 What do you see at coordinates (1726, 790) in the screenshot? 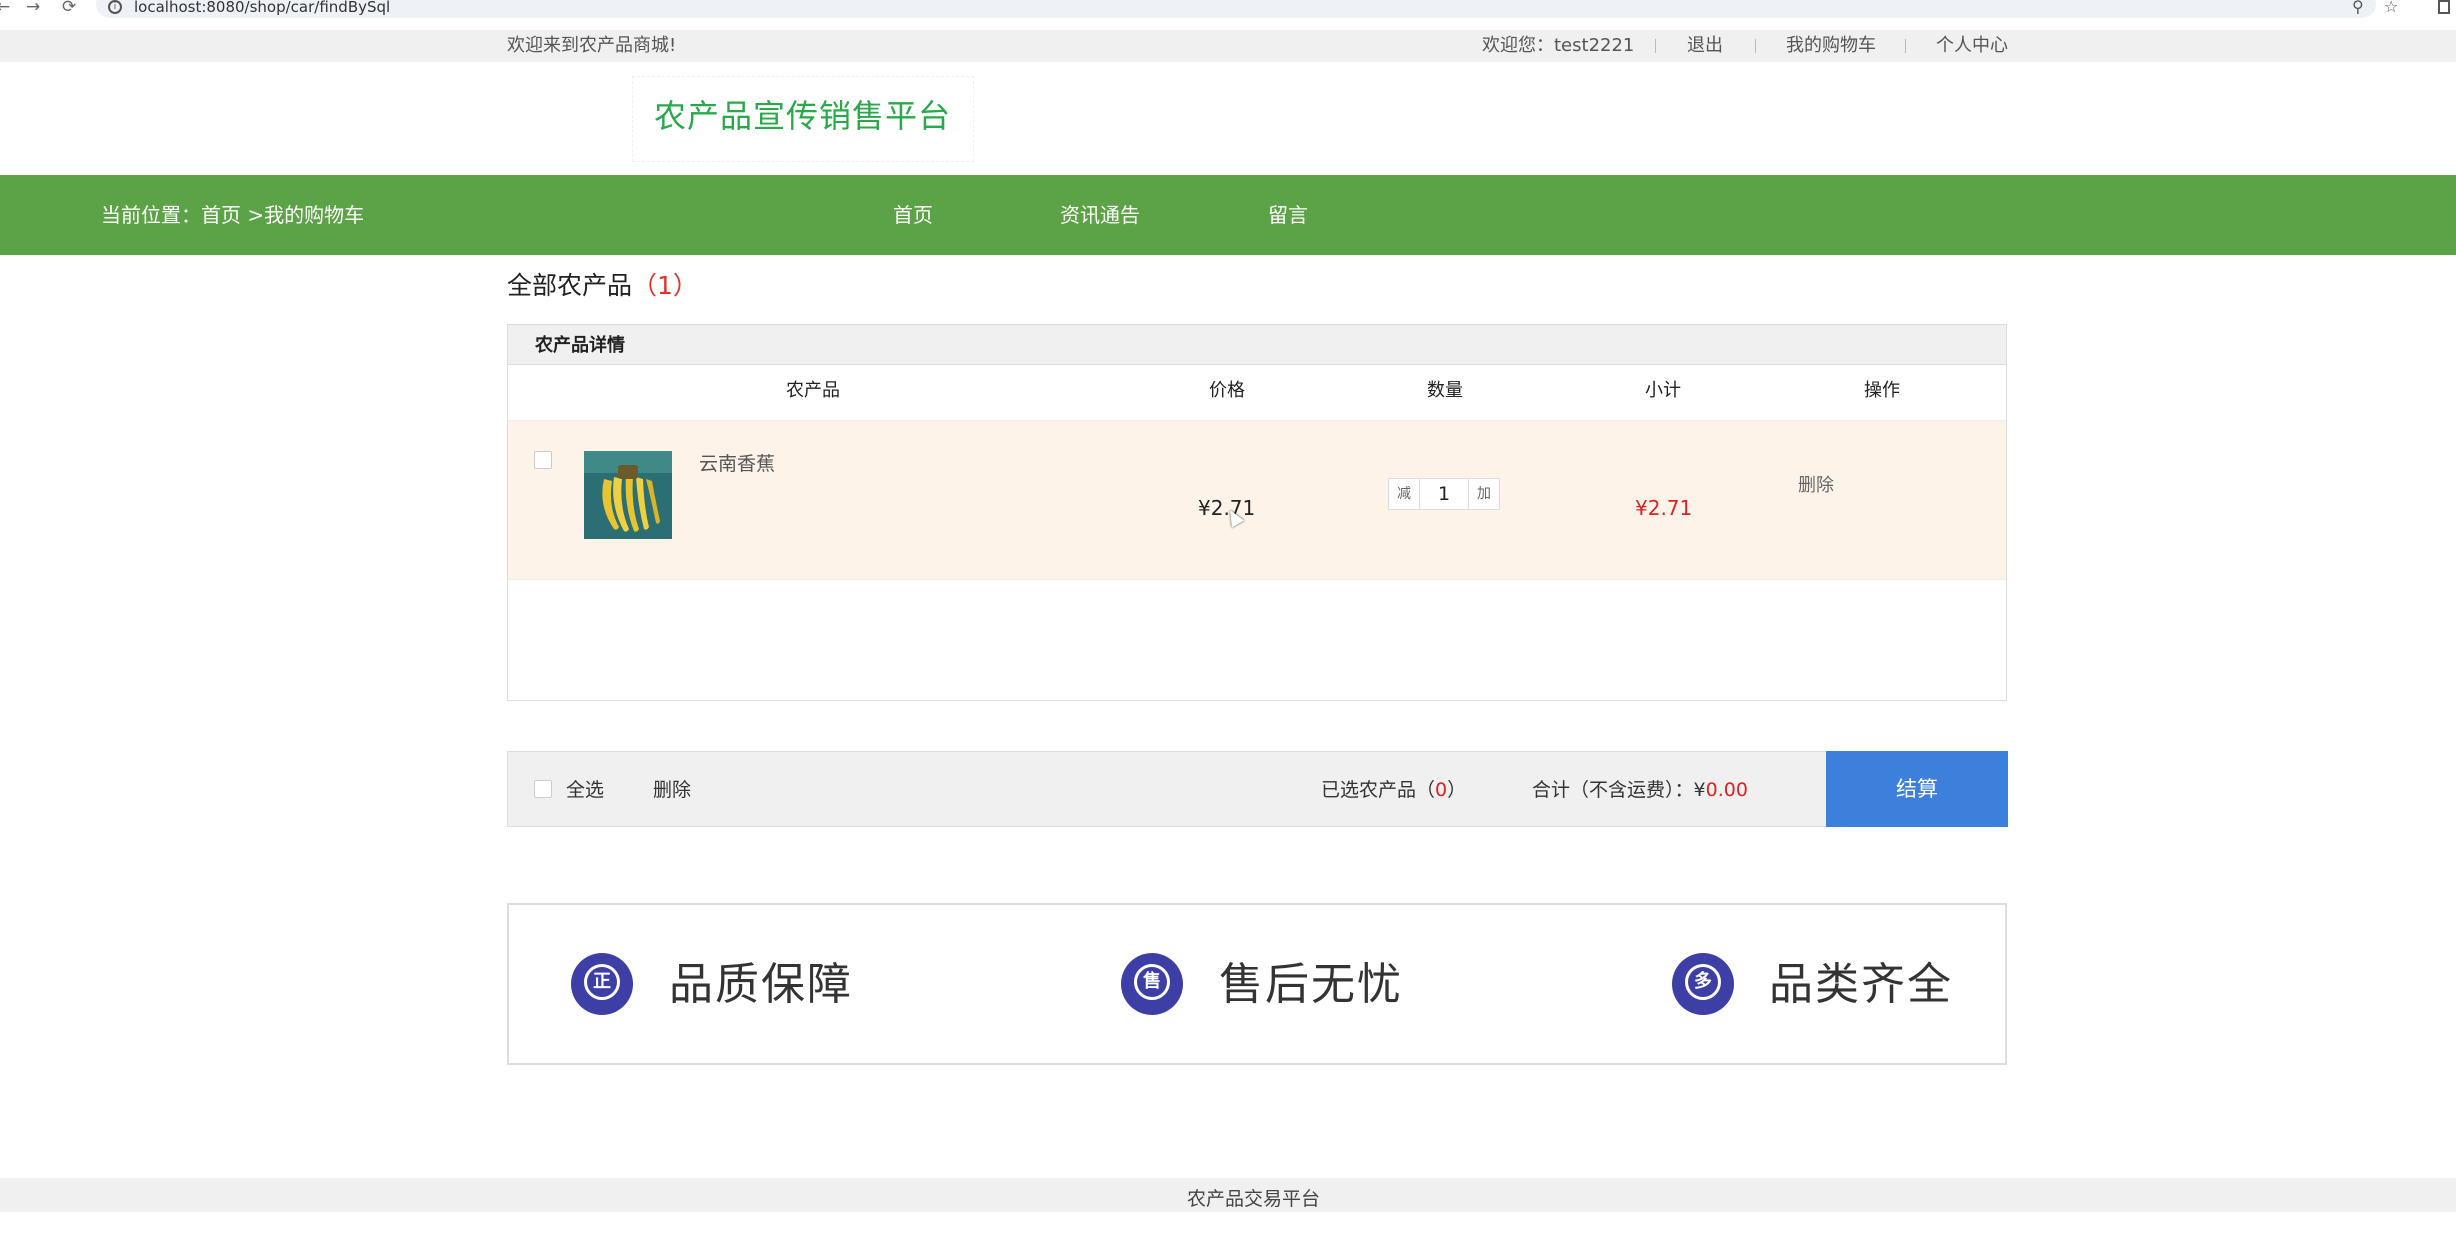
I see `total-amount: 0.00` at bounding box center [1726, 790].